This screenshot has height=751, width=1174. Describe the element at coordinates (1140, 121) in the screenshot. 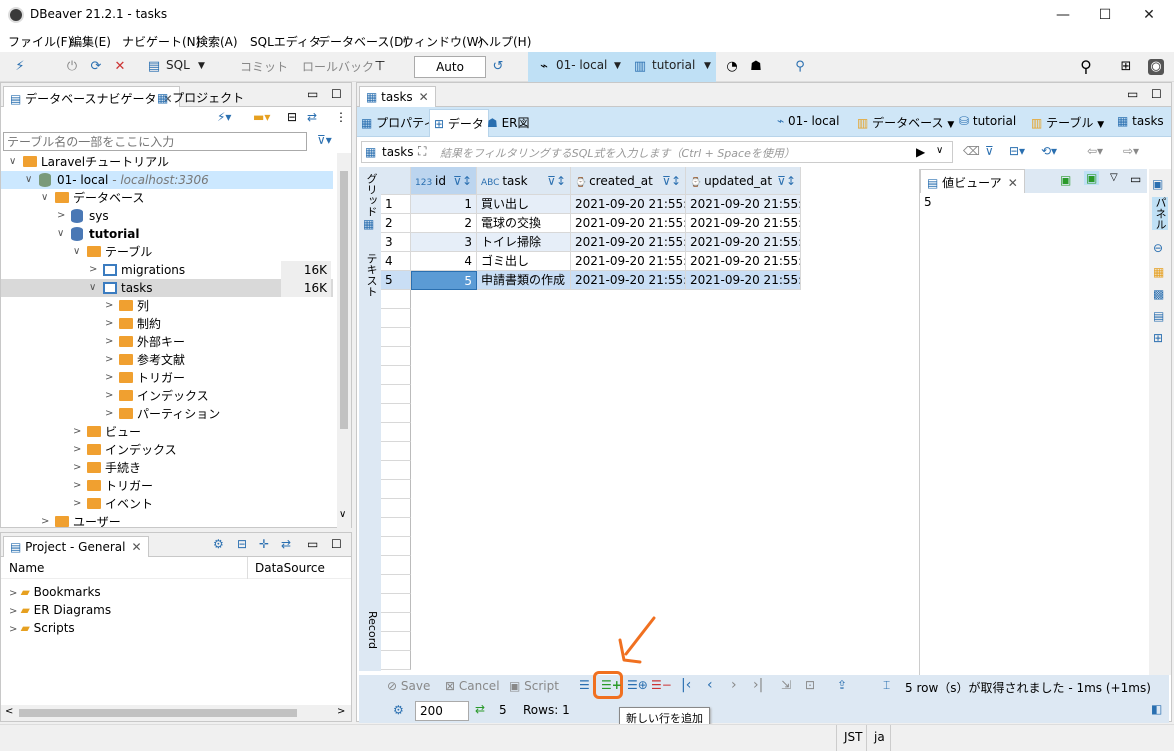

I see `crumb-table: ▦ tasks` at that location.